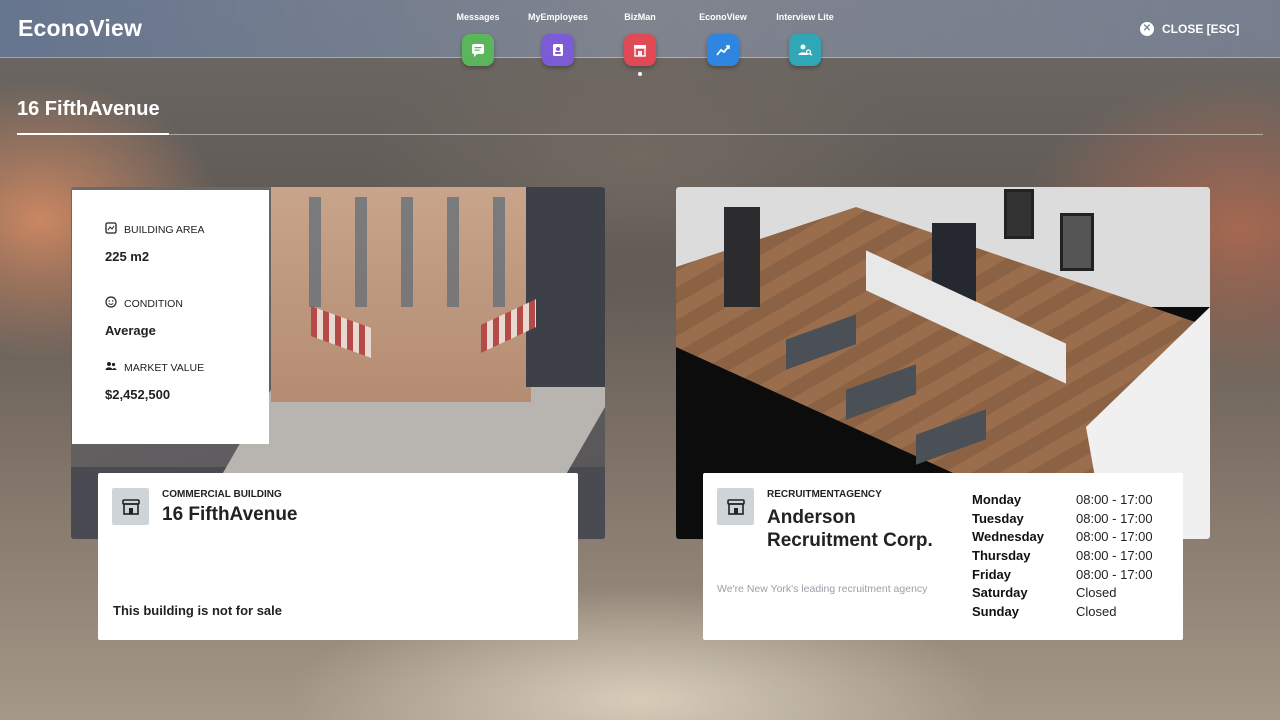 This screenshot has height=720, width=1280. I want to click on hours-row: Wednesday 08:00 - 17:00, so click(1062, 536).